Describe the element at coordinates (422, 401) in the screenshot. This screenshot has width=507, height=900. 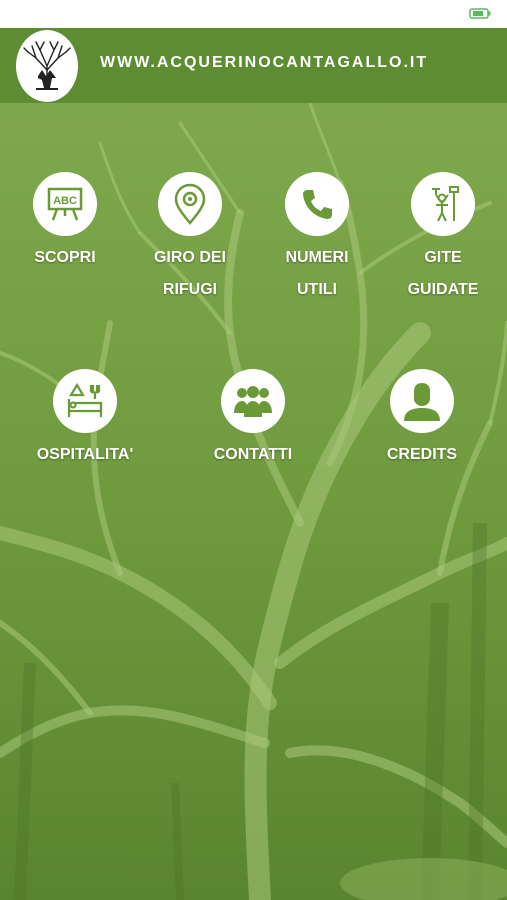
I see `person-silhouette-icon` at that location.